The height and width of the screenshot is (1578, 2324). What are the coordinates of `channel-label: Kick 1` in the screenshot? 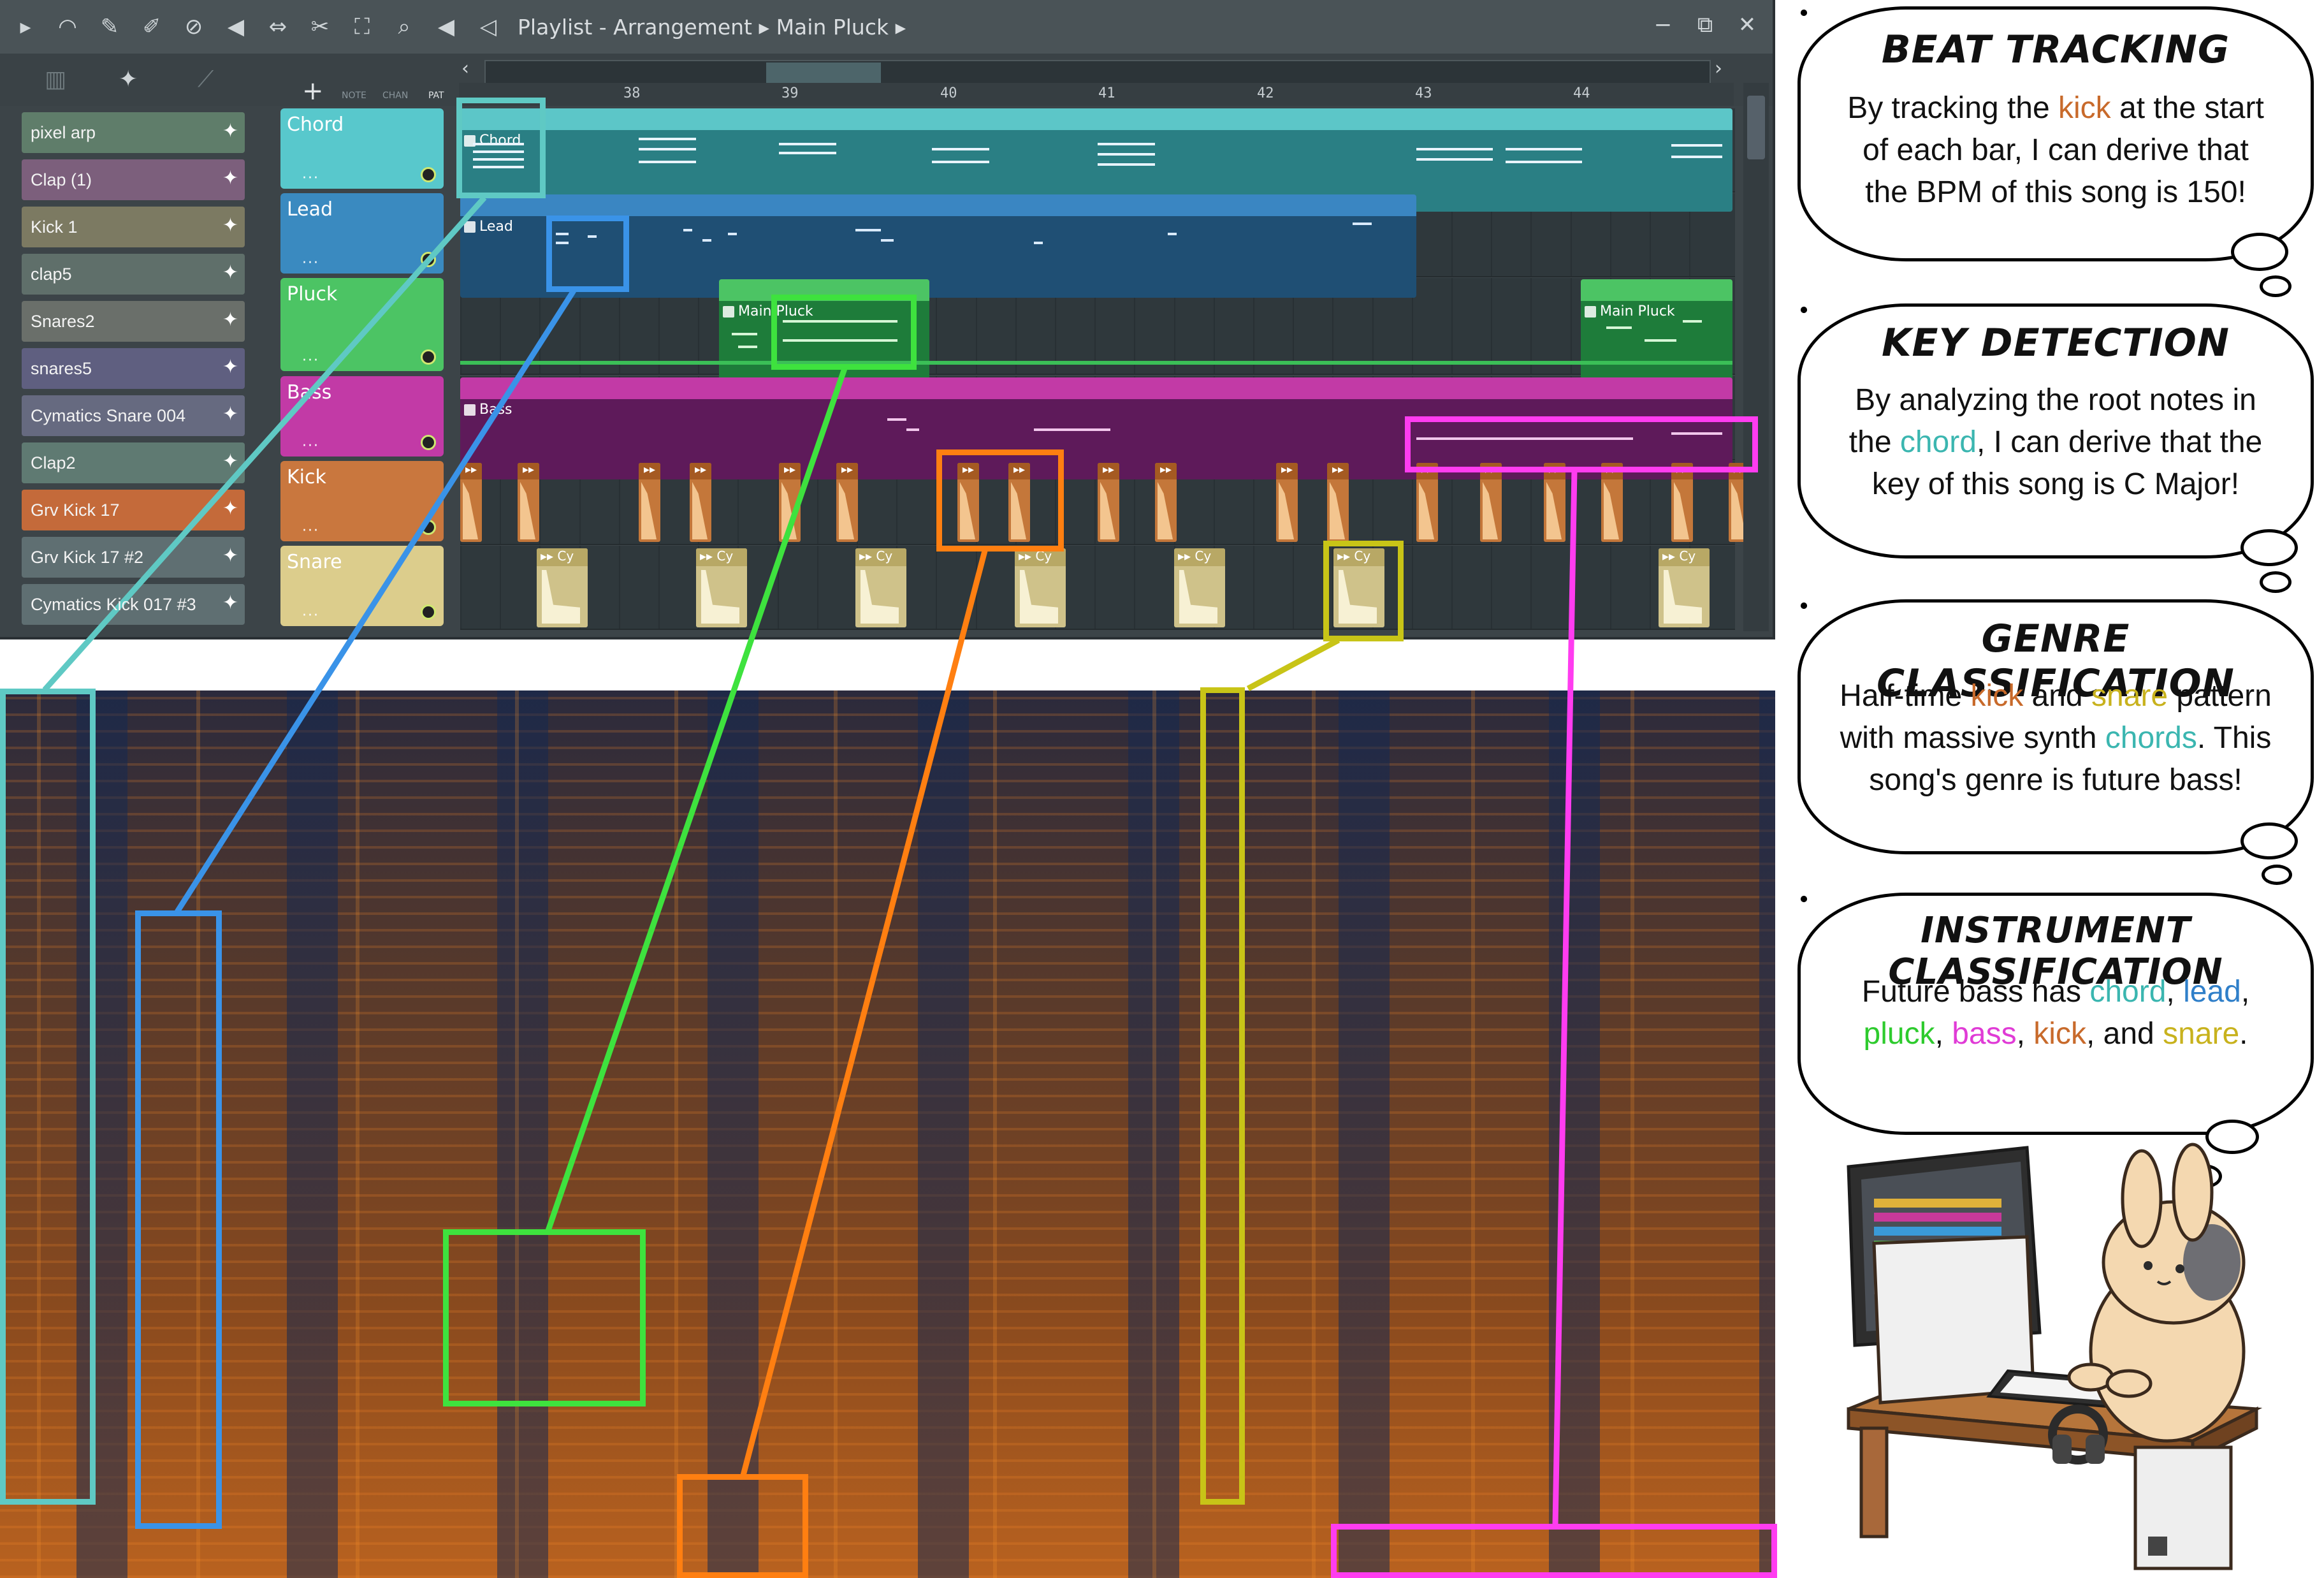 It's located at (55, 227).